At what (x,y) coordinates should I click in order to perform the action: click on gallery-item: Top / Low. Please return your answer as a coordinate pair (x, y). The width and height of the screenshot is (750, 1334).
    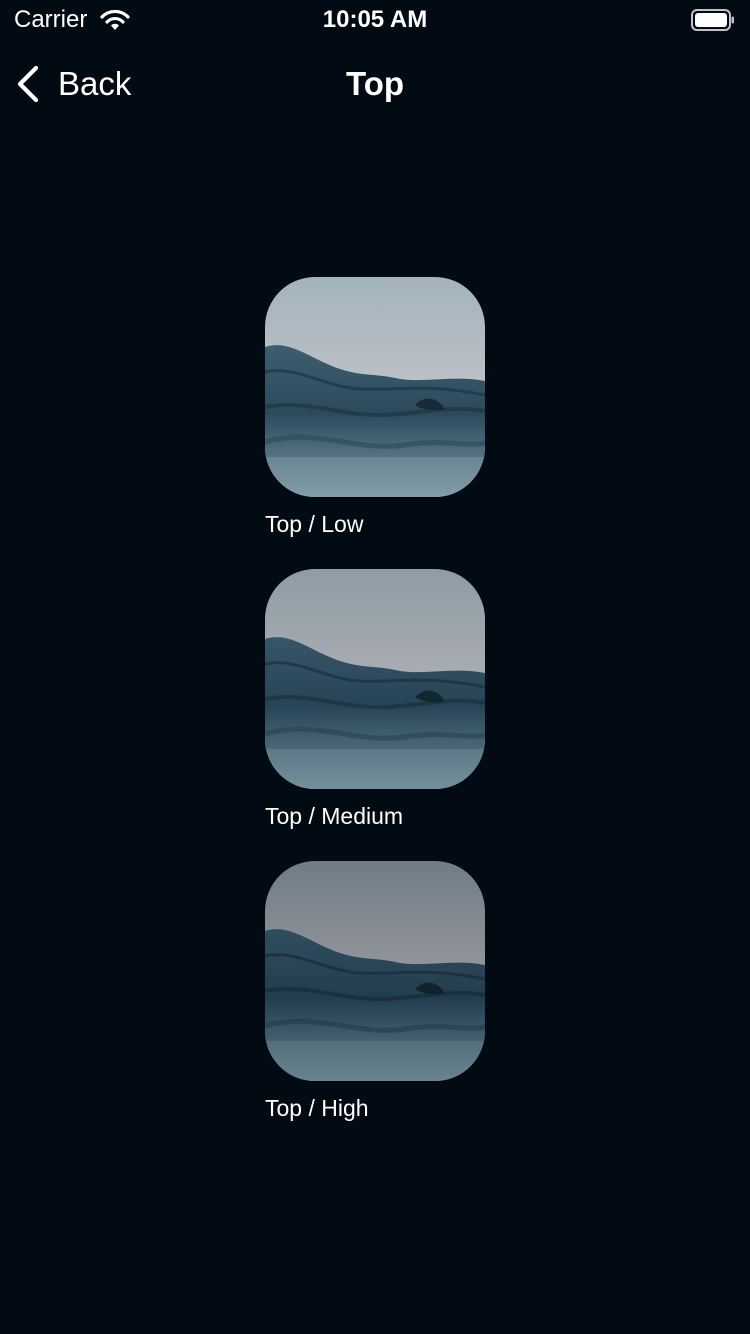
    Looking at the image, I should click on (415, 407).